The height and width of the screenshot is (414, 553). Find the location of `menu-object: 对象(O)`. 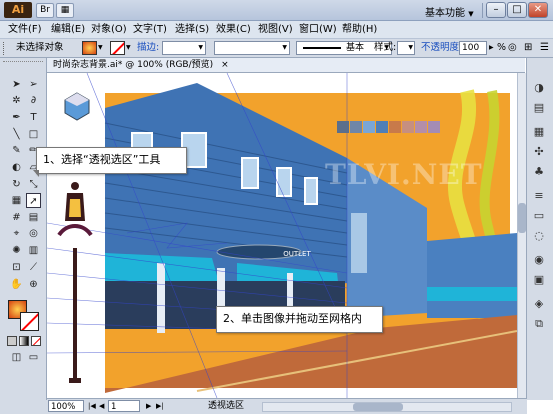

menu-object: 对象(O) is located at coordinates (109, 30).